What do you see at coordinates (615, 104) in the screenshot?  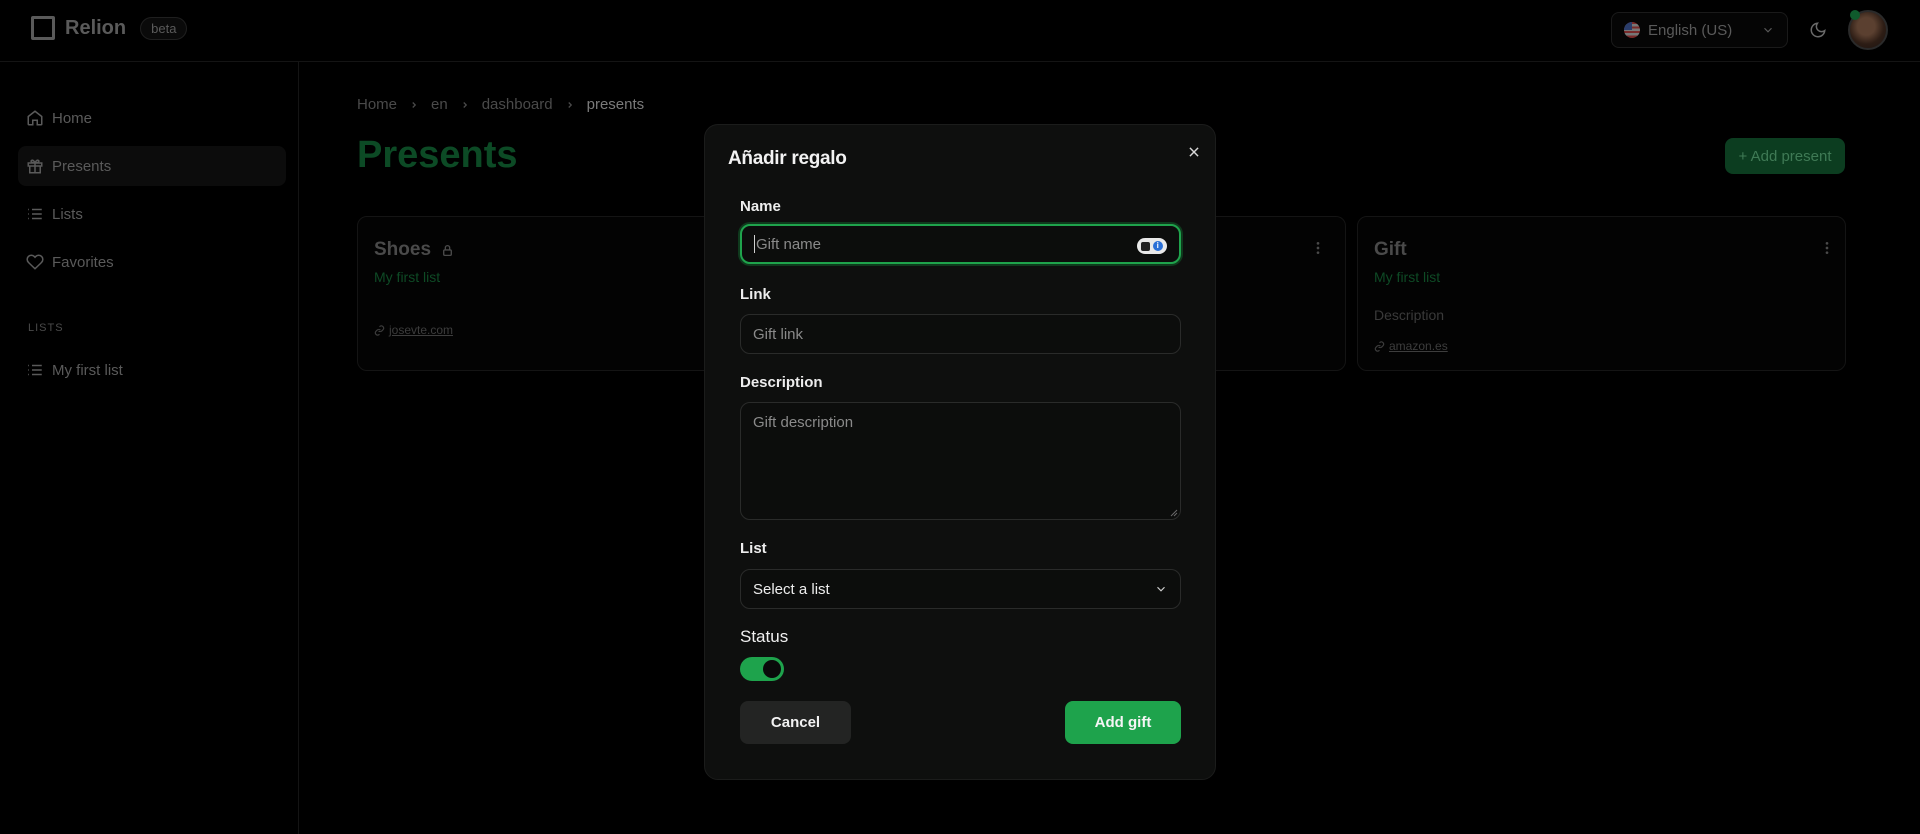 I see `breadcrumb-current: presents` at bounding box center [615, 104].